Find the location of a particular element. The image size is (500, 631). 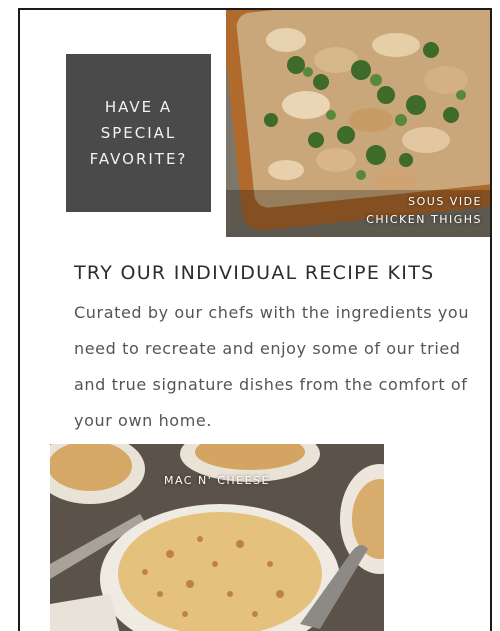

section-headline: TRY OUR INDIVIDUAL RECIPE KITS is located at coordinates (254, 273).